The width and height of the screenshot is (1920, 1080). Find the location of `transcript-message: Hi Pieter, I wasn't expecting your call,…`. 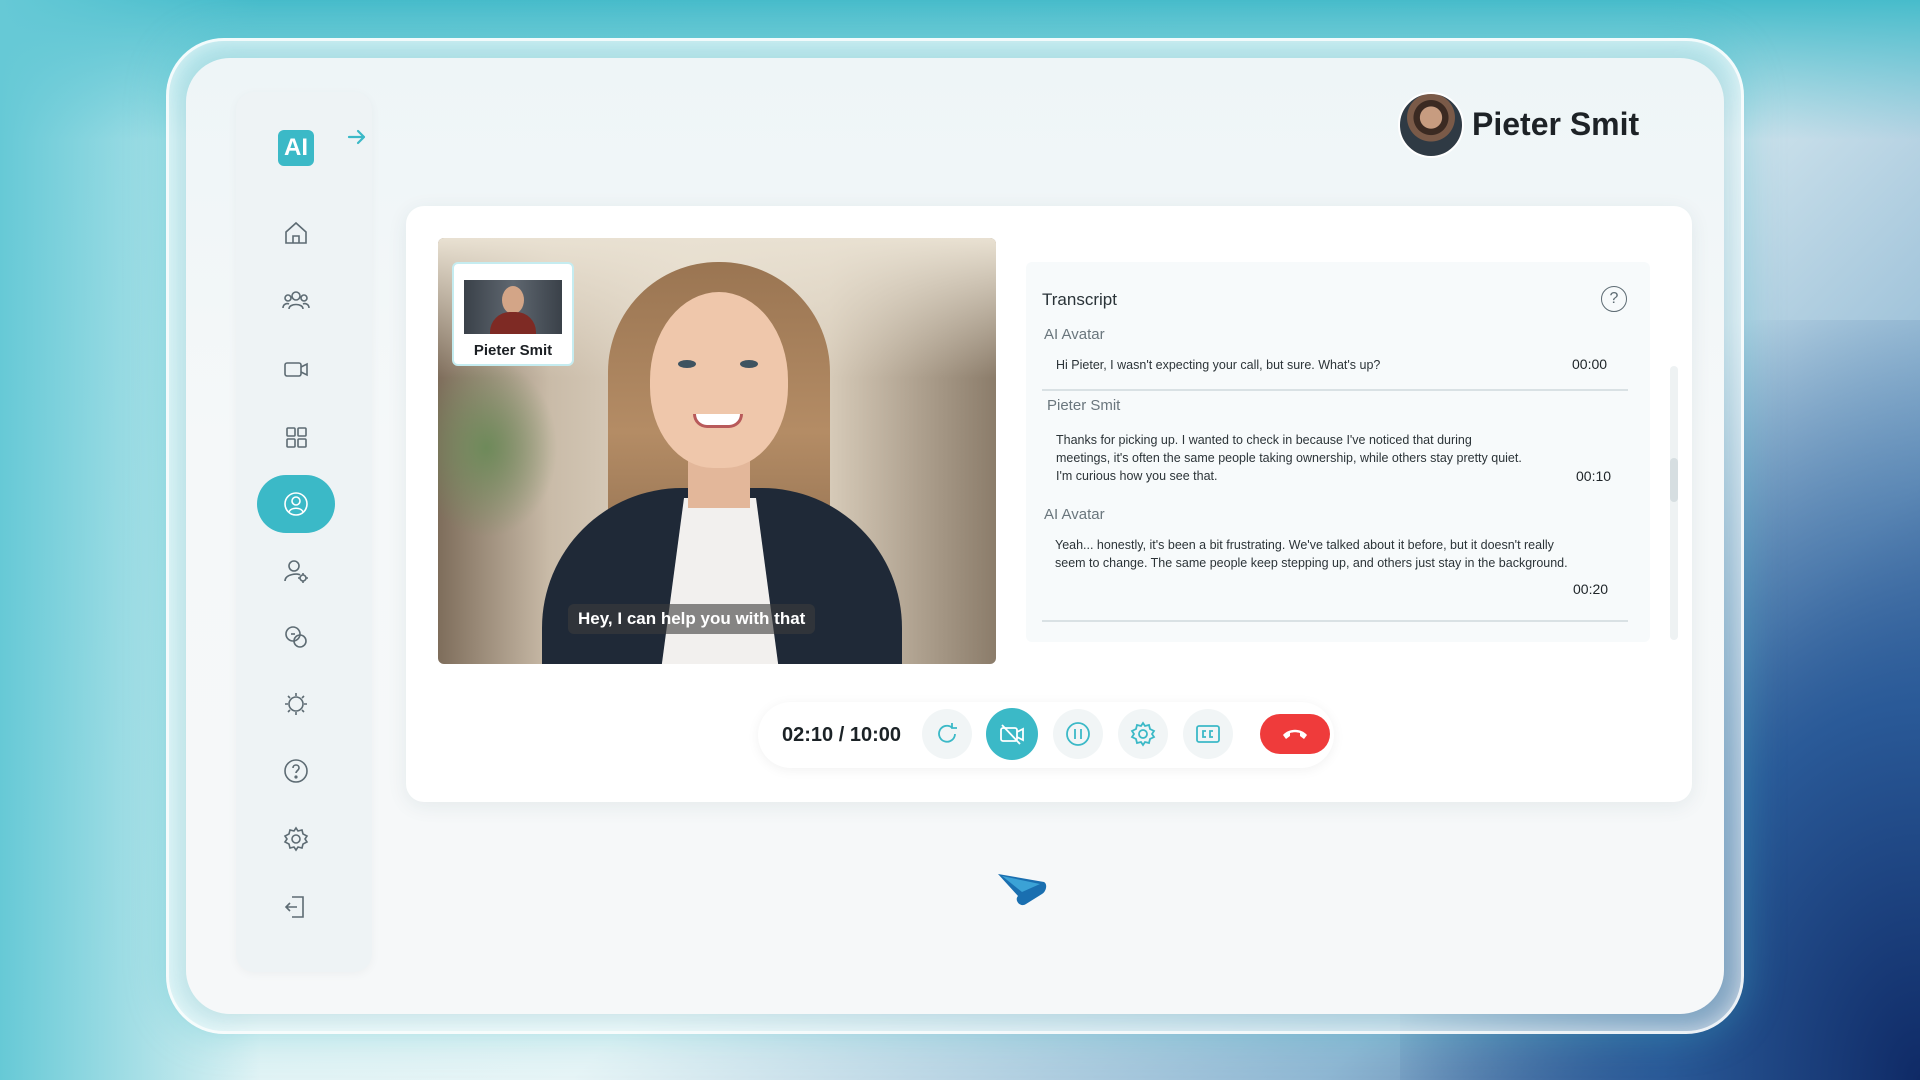

transcript-message: Hi Pieter, I wasn't expecting your call,… is located at coordinates (1218, 365).